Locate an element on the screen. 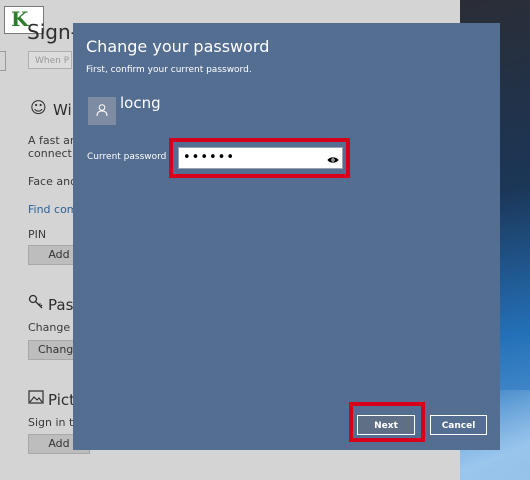 This screenshot has width=530, height=480. eye-icon is located at coordinates (333, 158).